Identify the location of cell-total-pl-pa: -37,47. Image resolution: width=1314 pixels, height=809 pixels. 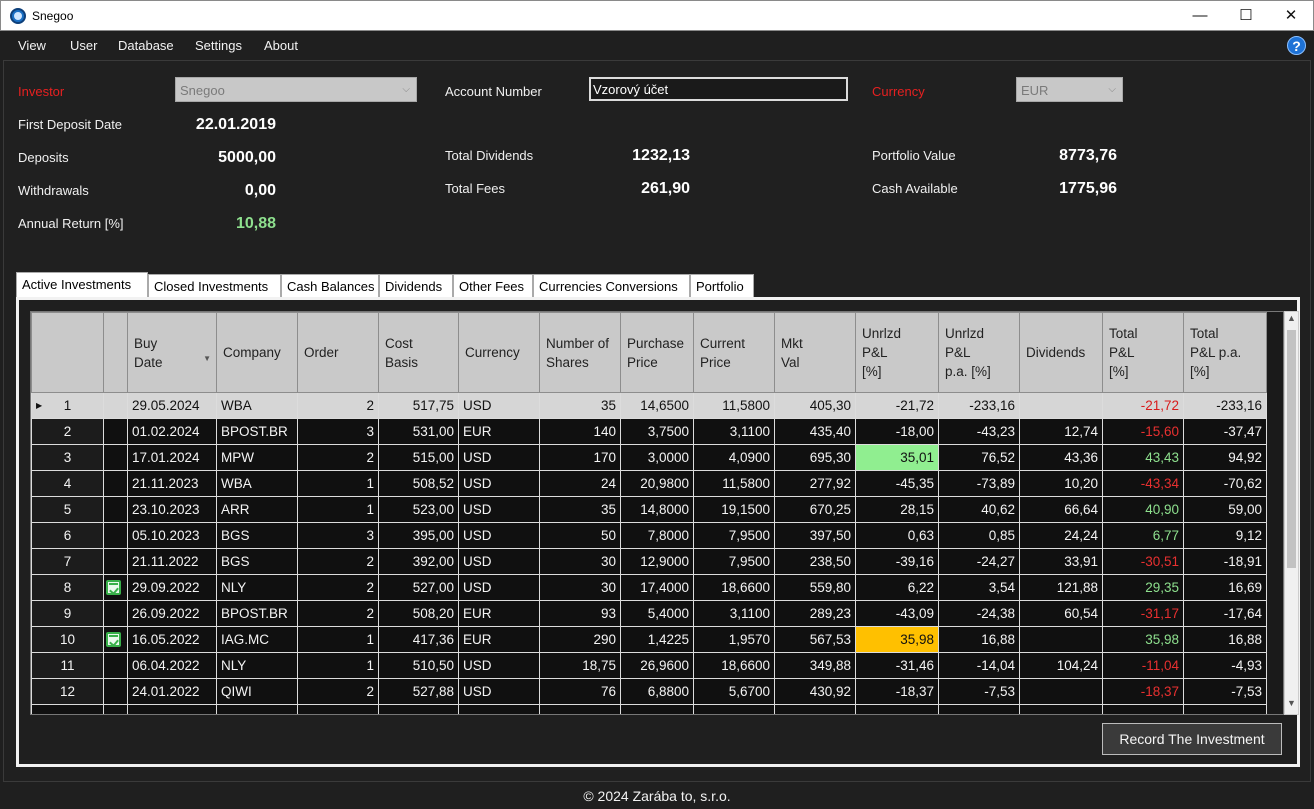
(1225, 431).